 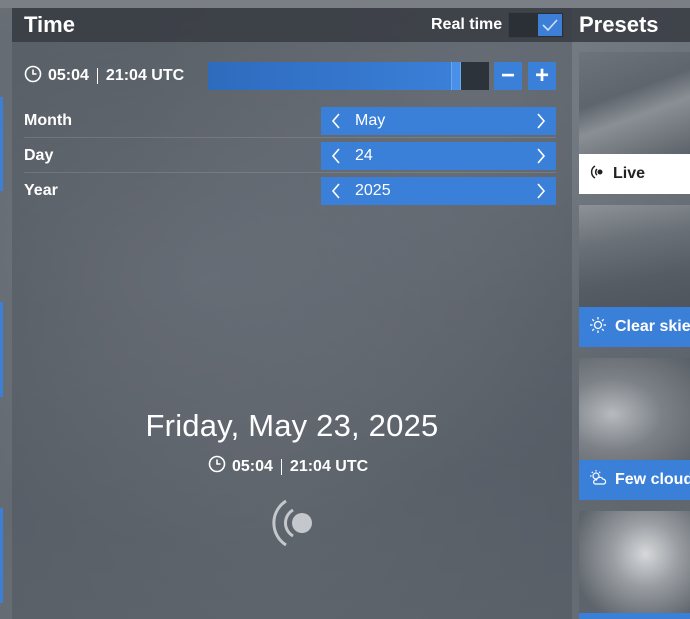 What do you see at coordinates (49, 24) in the screenshot?
I see `time-title: Time` at bounding box center [49, 24].